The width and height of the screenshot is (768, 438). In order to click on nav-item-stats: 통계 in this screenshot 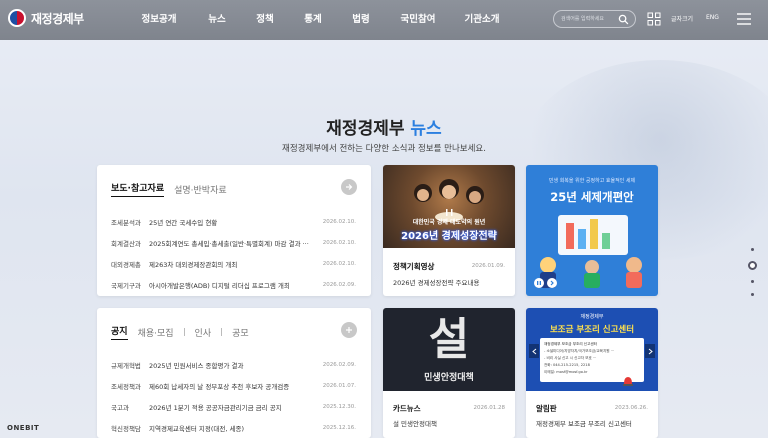, I will do `click(313, 20)`.